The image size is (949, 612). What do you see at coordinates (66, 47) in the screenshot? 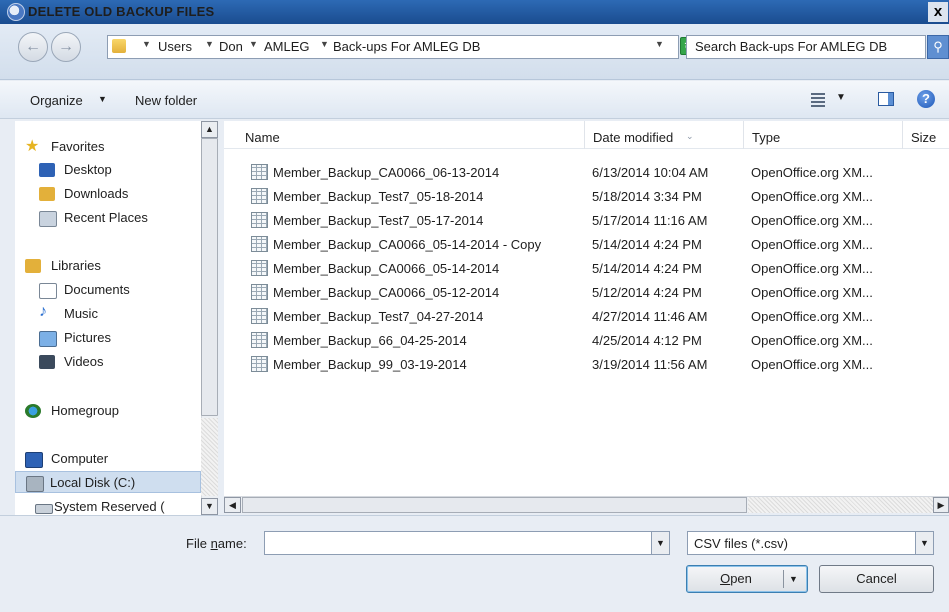
I see `forward-button: →` at bounding box center [66, 47].